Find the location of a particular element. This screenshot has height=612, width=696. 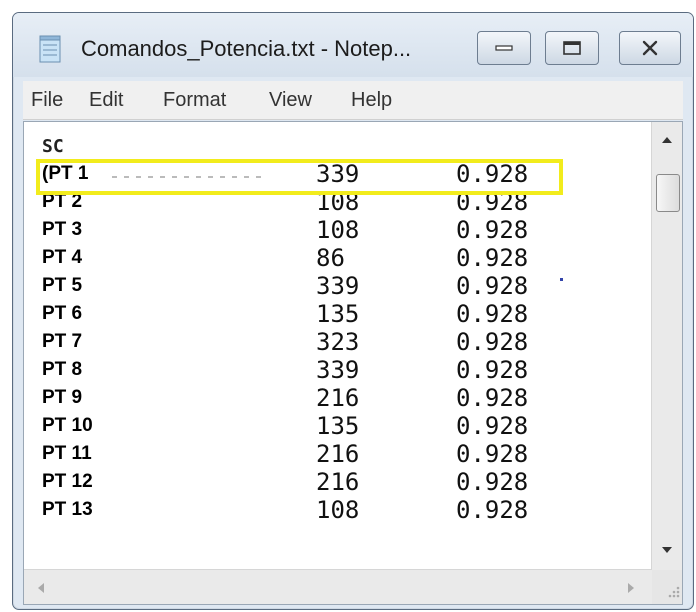

text-line: PT 4 86 0.928 is located at coordinates (334, 258).